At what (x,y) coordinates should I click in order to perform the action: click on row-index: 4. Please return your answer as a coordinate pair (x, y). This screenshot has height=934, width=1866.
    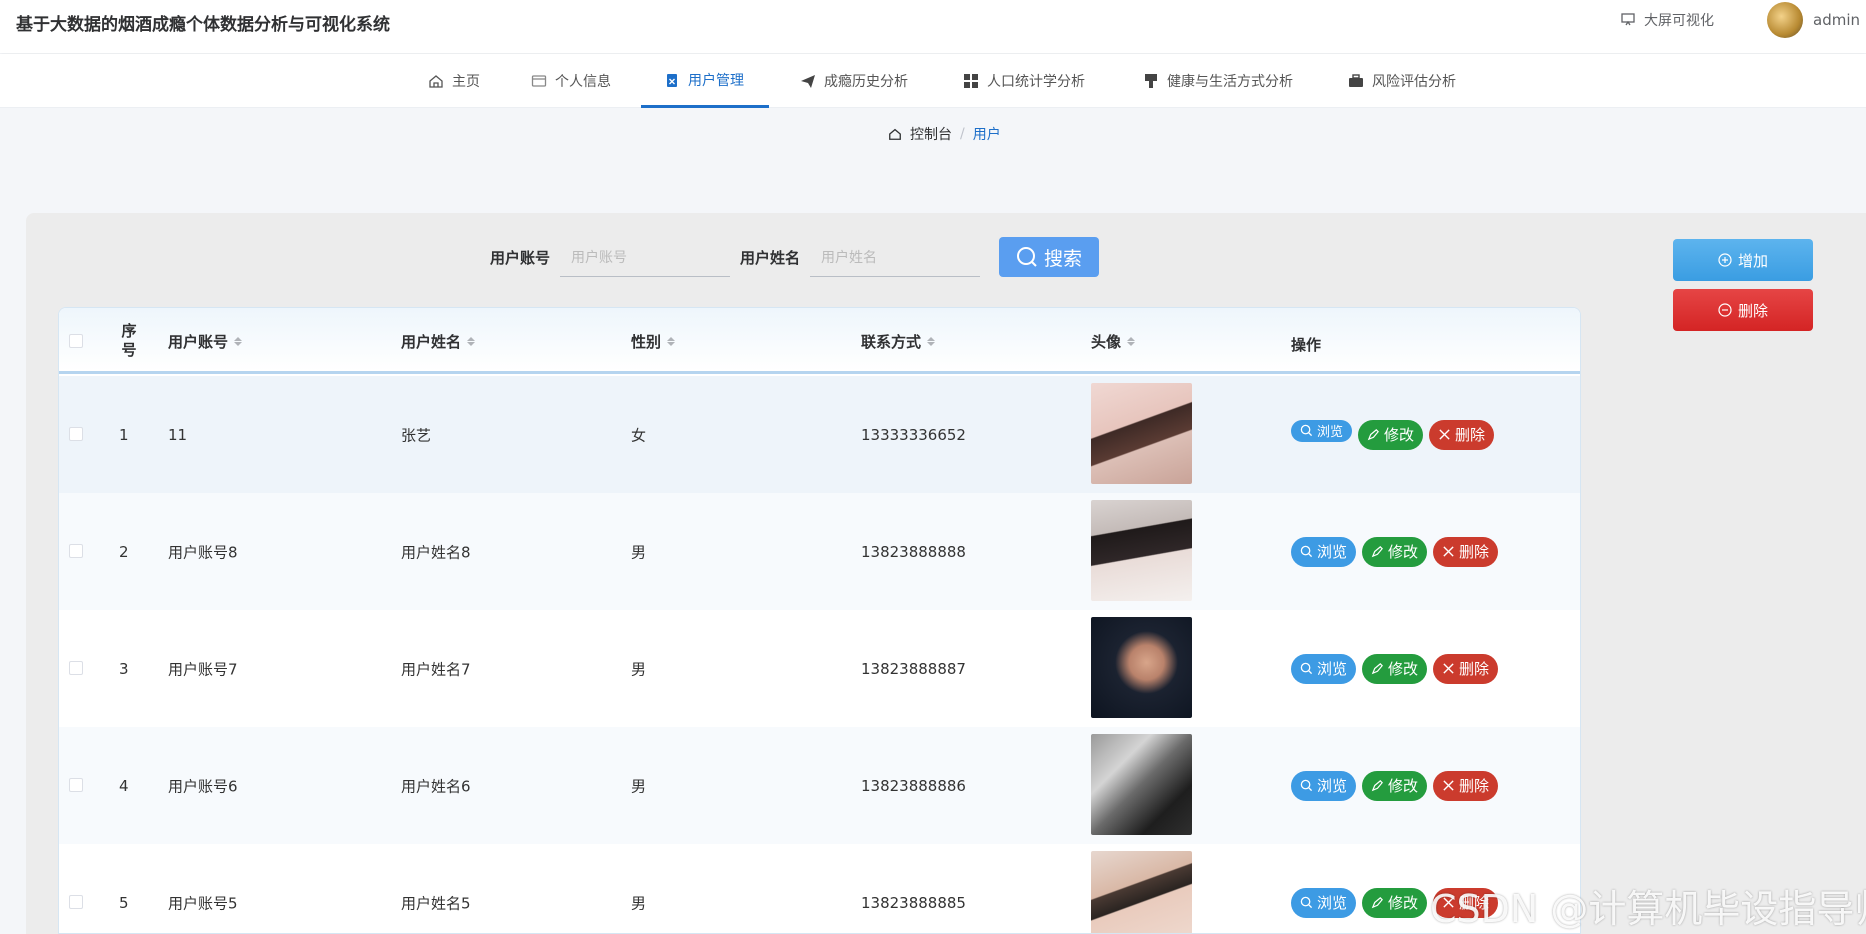
    Looking at the image, I should click on (124, 785).